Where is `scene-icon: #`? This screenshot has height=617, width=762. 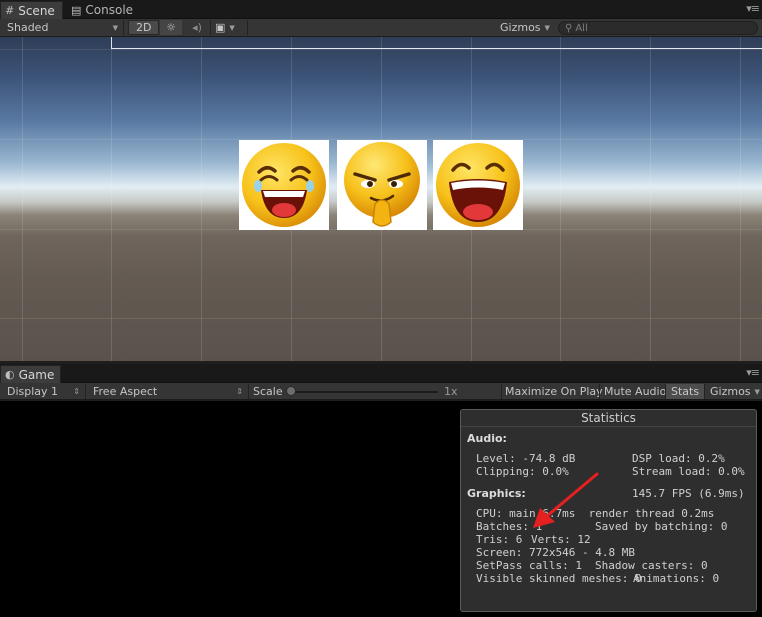 scene-icon: # is located at coordinates (10, 10).